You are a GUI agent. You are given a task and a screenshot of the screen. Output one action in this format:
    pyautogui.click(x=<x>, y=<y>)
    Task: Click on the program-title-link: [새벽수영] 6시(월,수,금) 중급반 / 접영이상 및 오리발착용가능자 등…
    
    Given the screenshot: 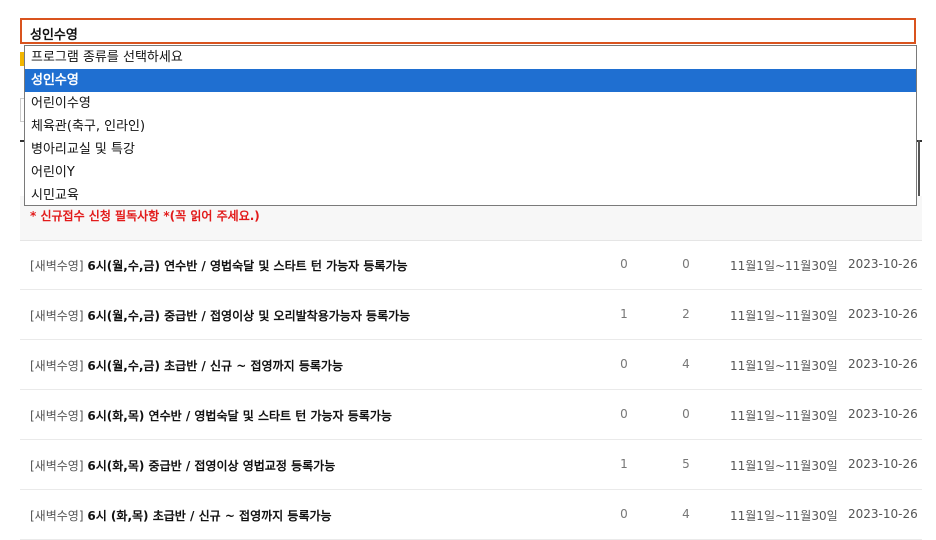 What is the action you would take?
    pyautogui.click(x=220, y=315)
    